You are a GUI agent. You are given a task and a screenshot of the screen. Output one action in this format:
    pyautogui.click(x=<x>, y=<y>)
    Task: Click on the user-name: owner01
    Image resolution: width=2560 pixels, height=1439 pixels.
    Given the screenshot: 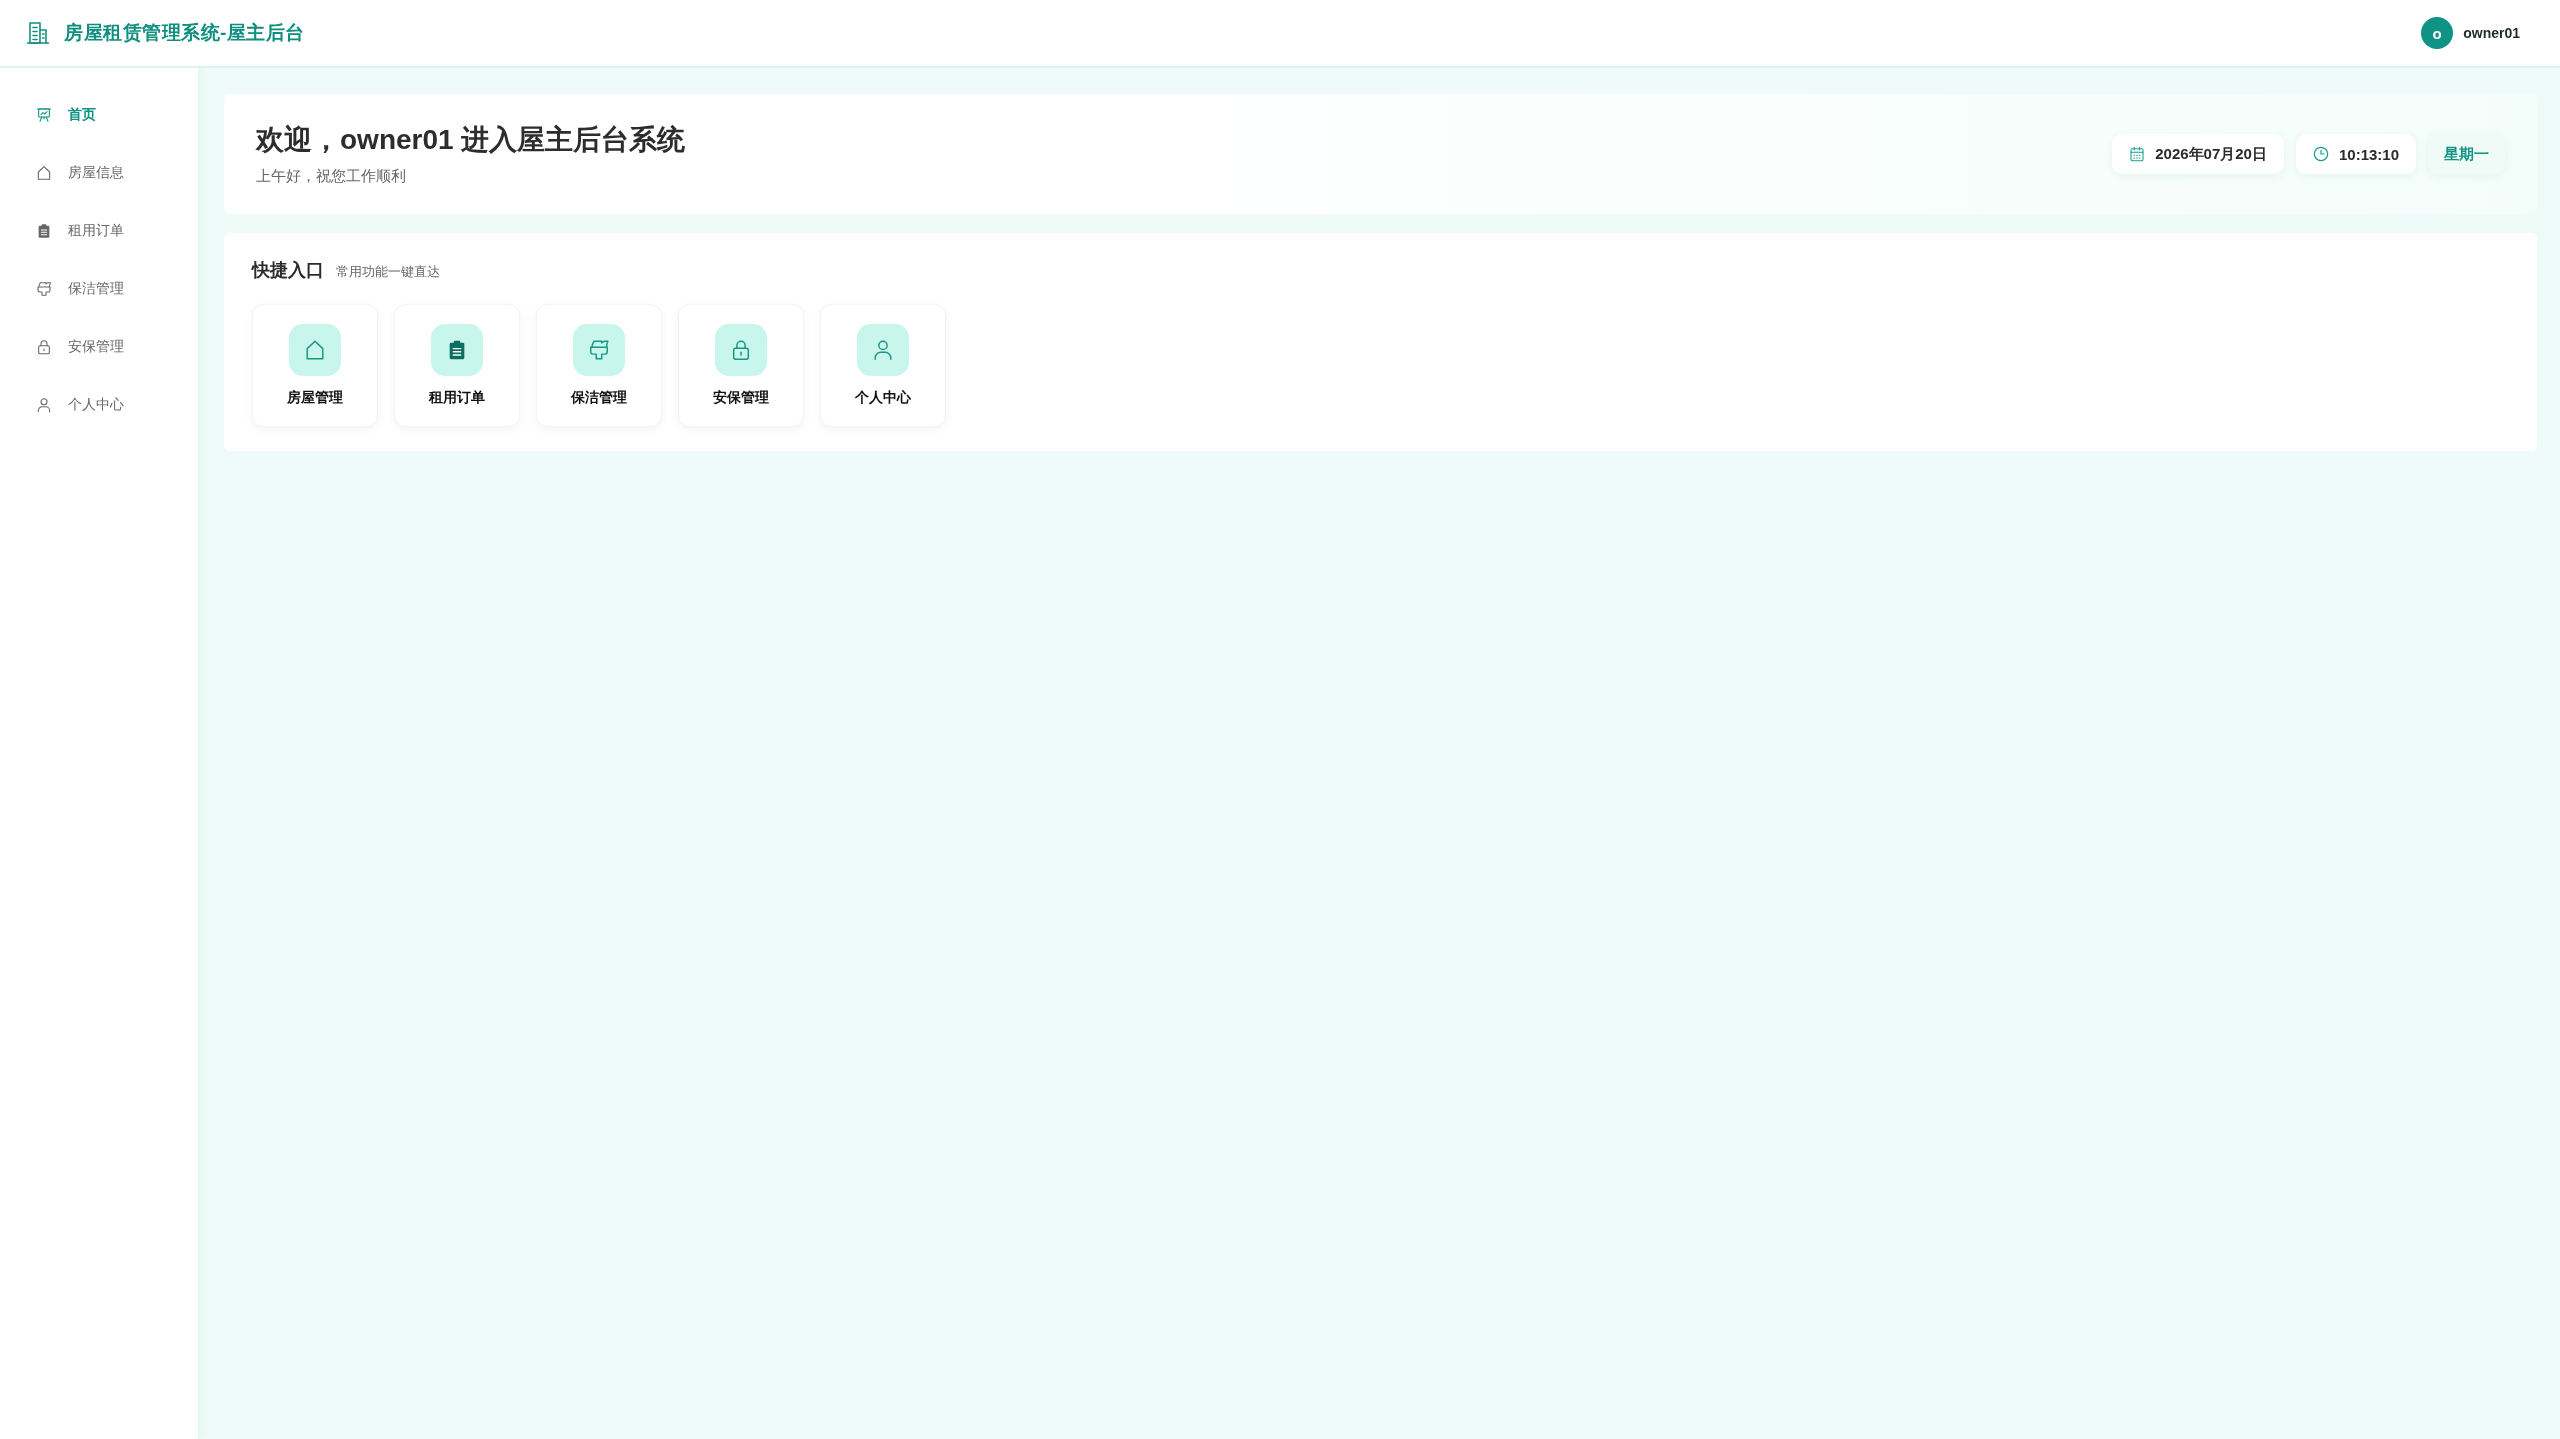 What is the action you would take?
    pyautogui.click(x=2491, y=33)
    